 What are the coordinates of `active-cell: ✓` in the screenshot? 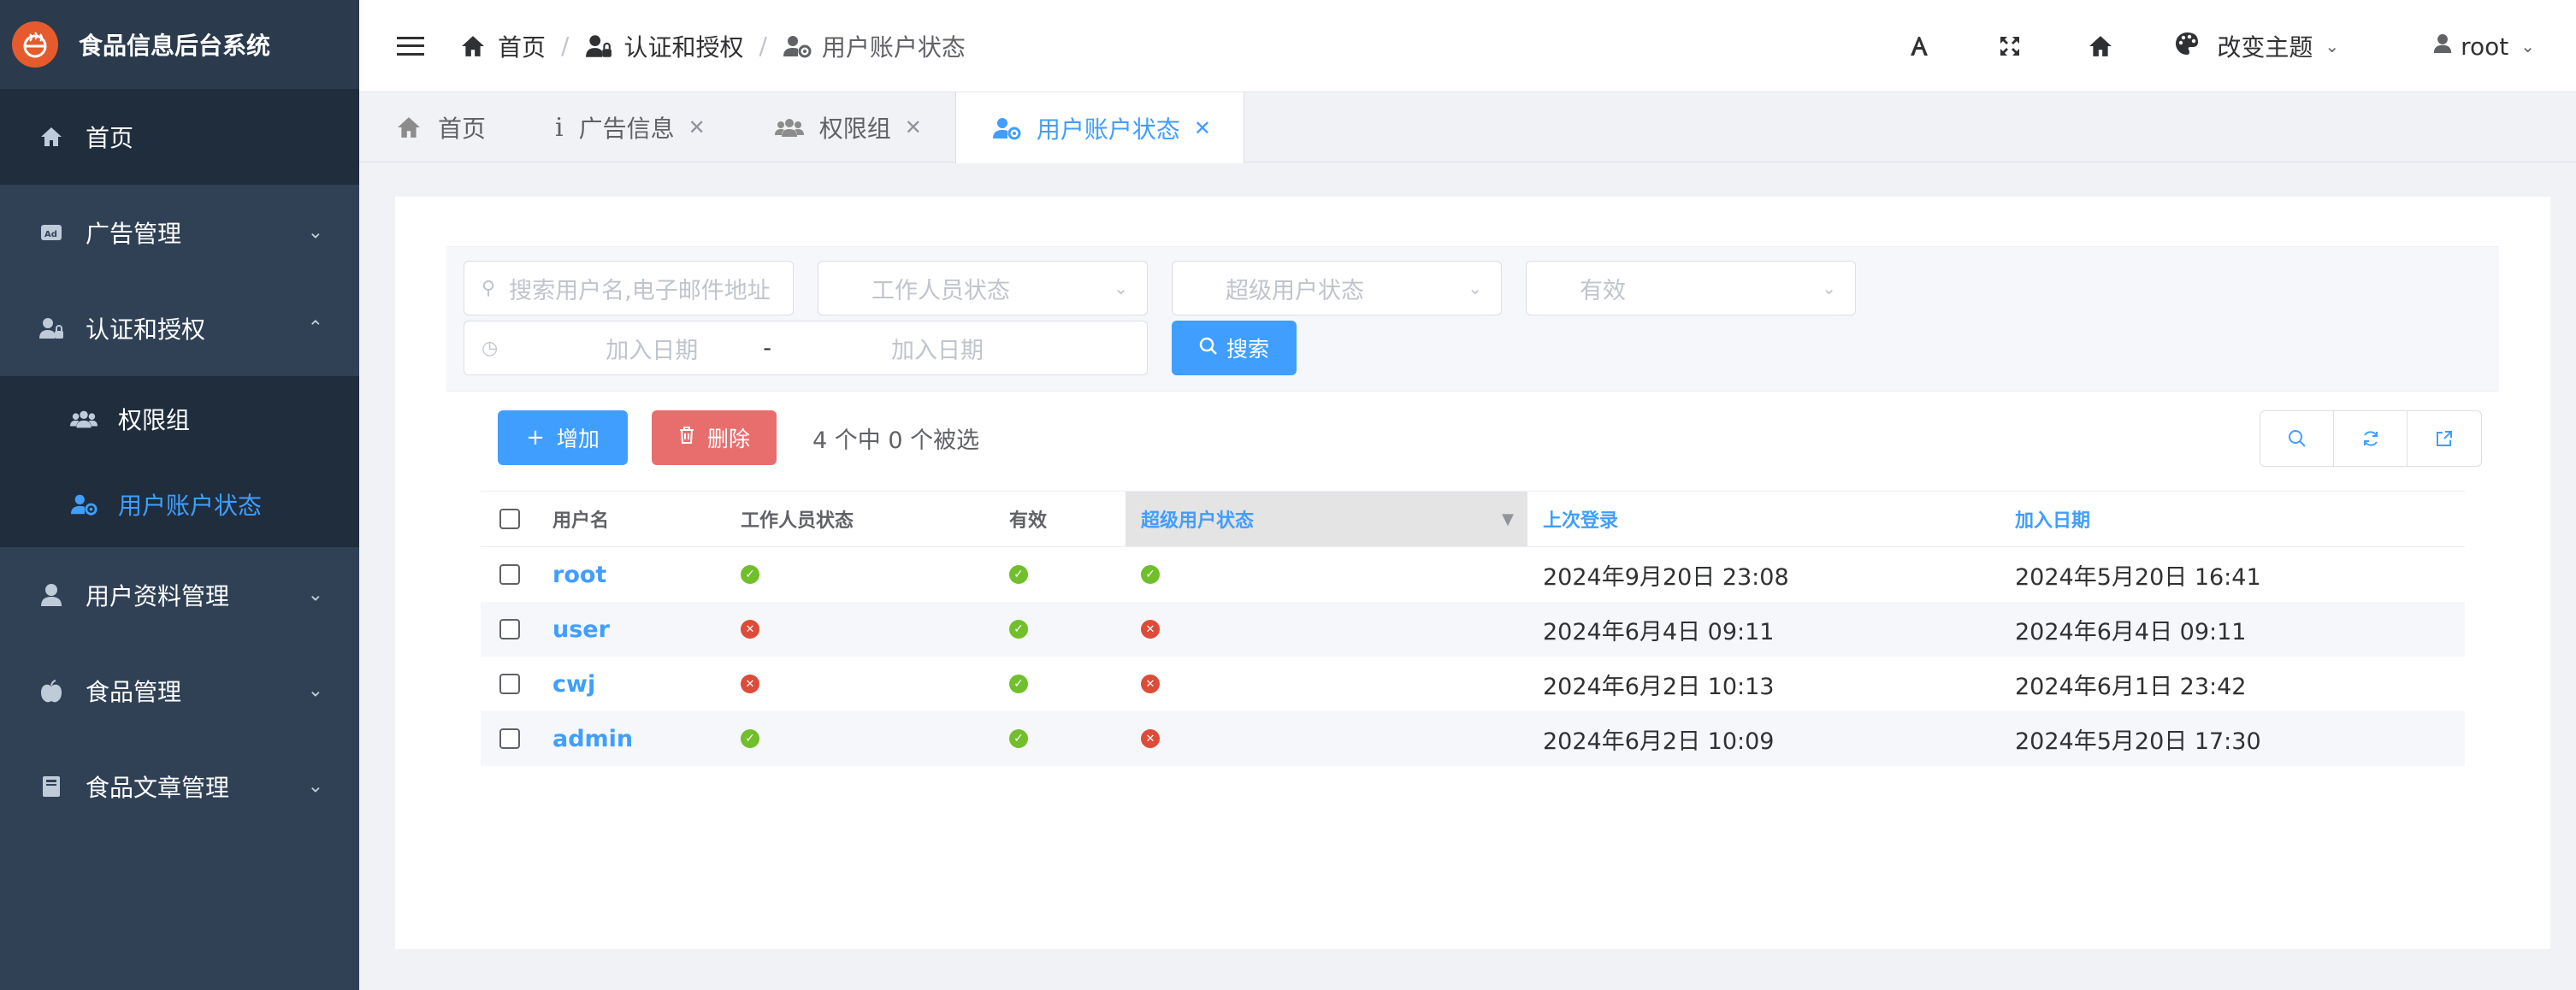 It's located at (1060, 574).